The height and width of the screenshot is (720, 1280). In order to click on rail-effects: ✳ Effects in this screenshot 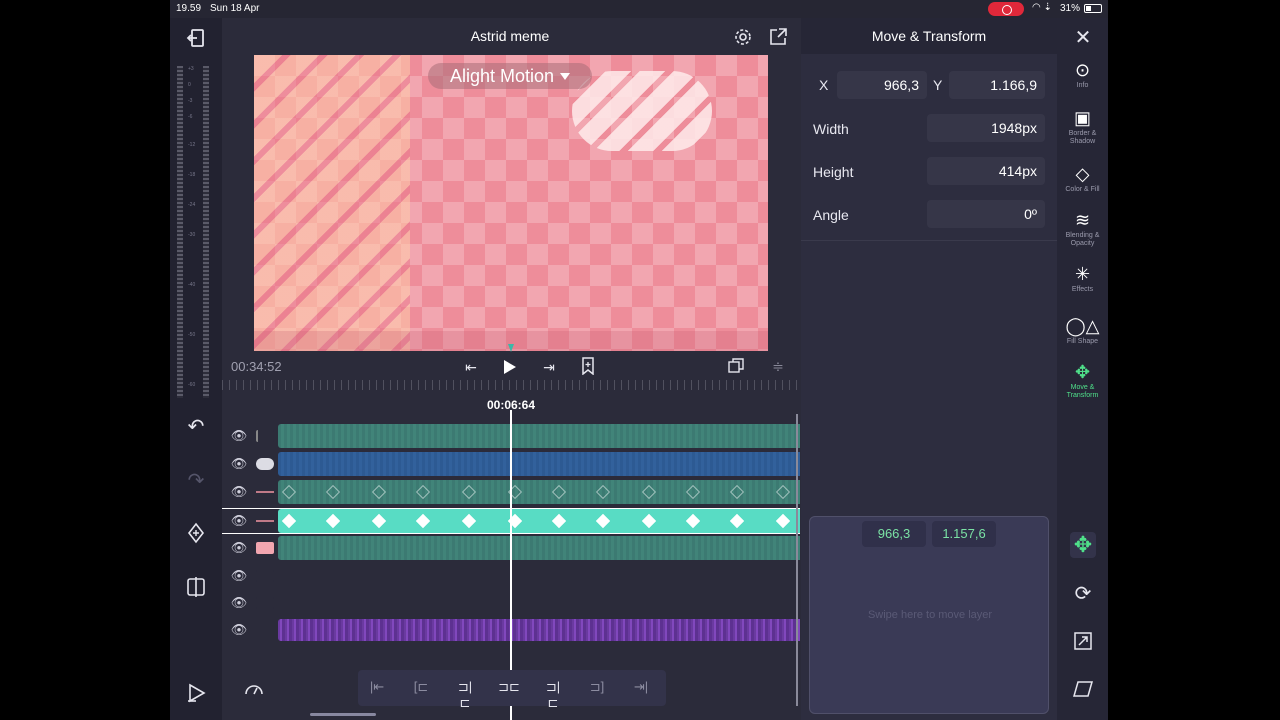, I will do `click(1082, 279)`.